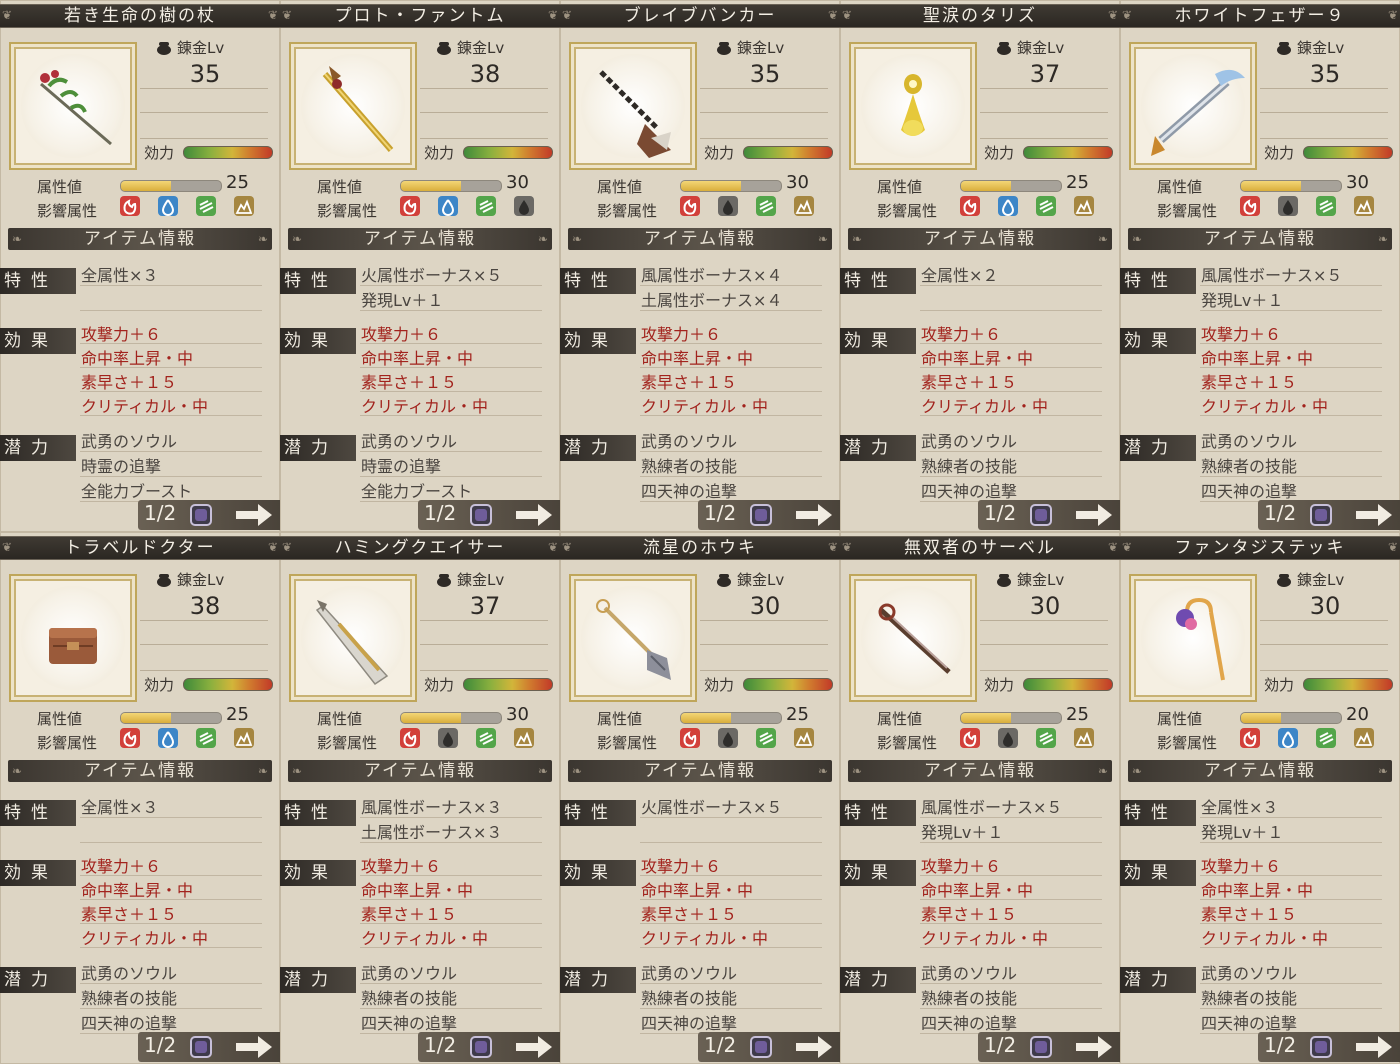 The height and width of the screenshot is (1064, 1400). What do you see at coordinates (985, 938) in the screenshot?
I see `effect-row: クリティカル・中` at bounding box center [985, 938].